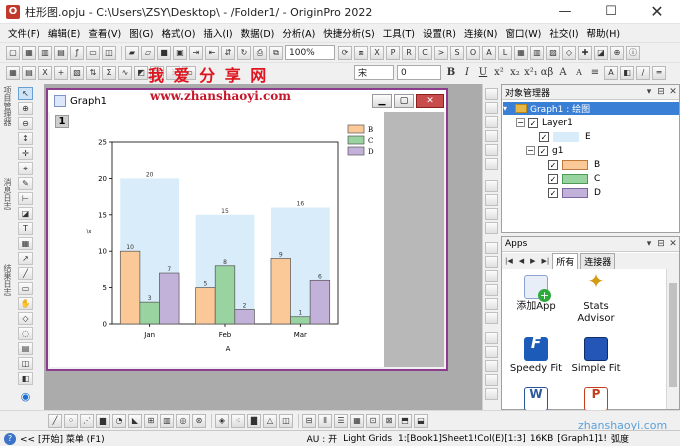 The image size is (680, 446). Describe the element at coordinates (64, 33) in the screenshot. I see `menu-item: 编辑(E)` at that location.